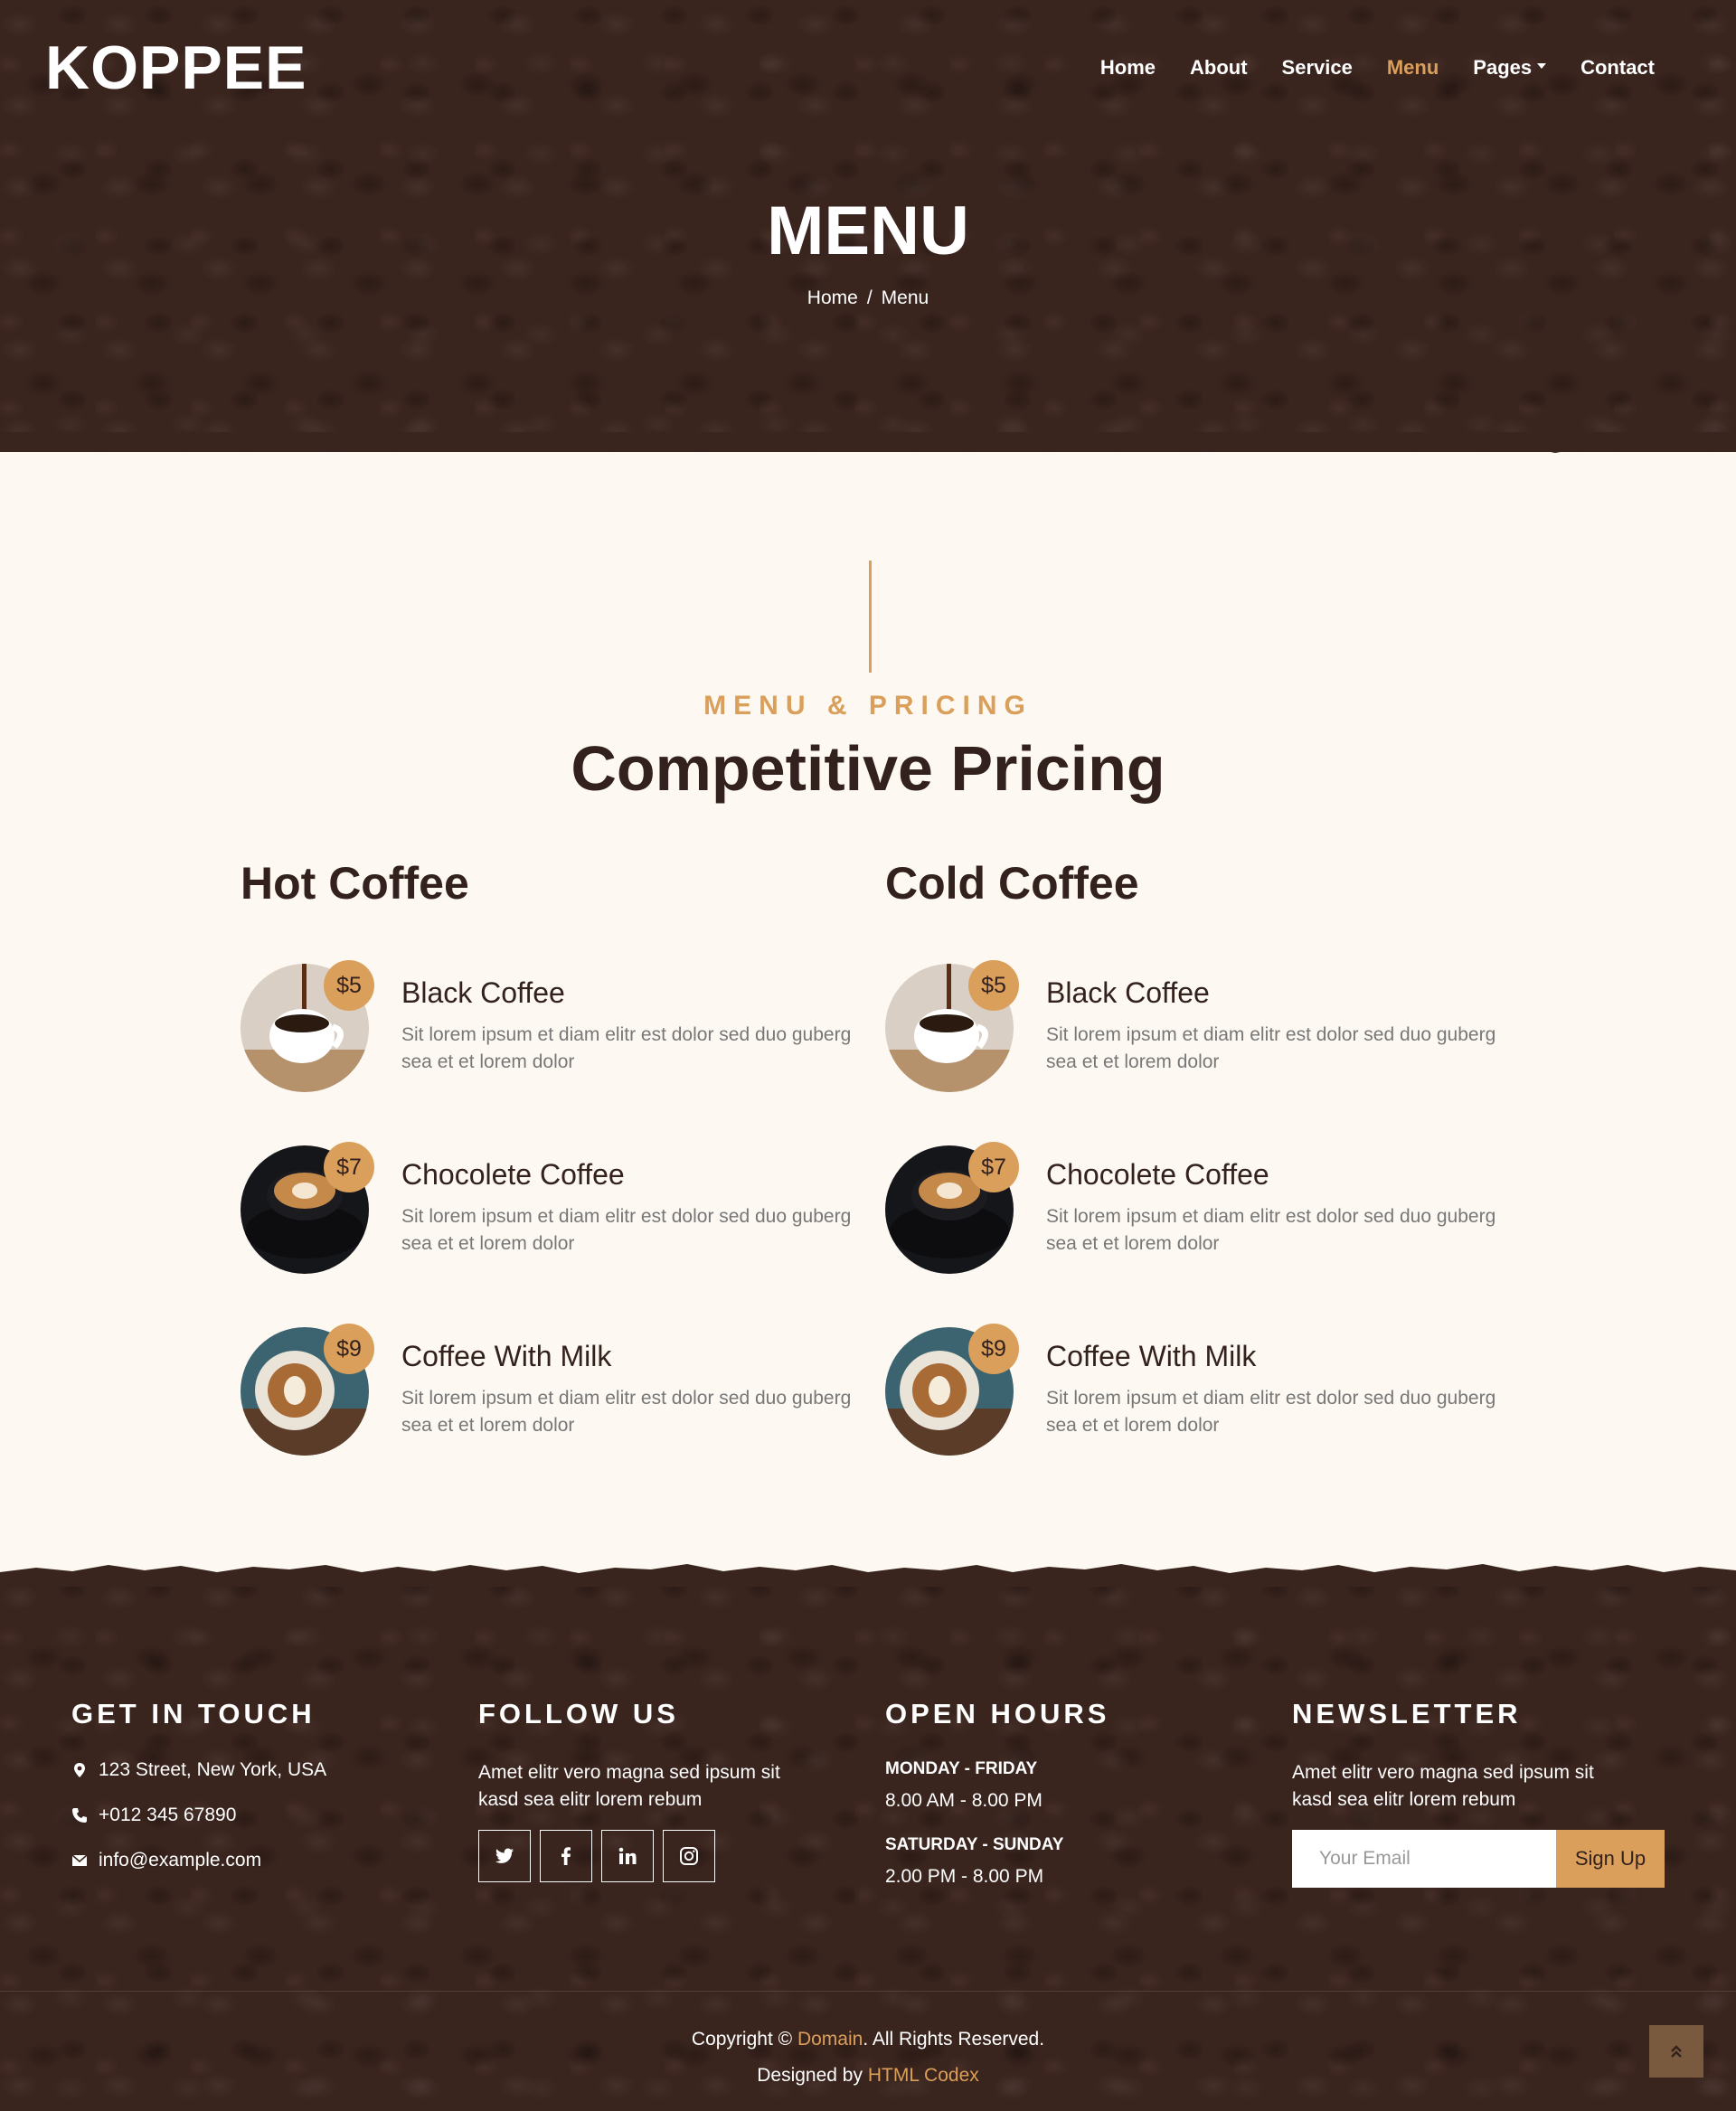 The width and height of the screenshot is (1736, 2111). What do you see at coordinates (180, 1861) in the screenshot?
I see `email-text: info@example.com` at bounding box center [180, 1861].